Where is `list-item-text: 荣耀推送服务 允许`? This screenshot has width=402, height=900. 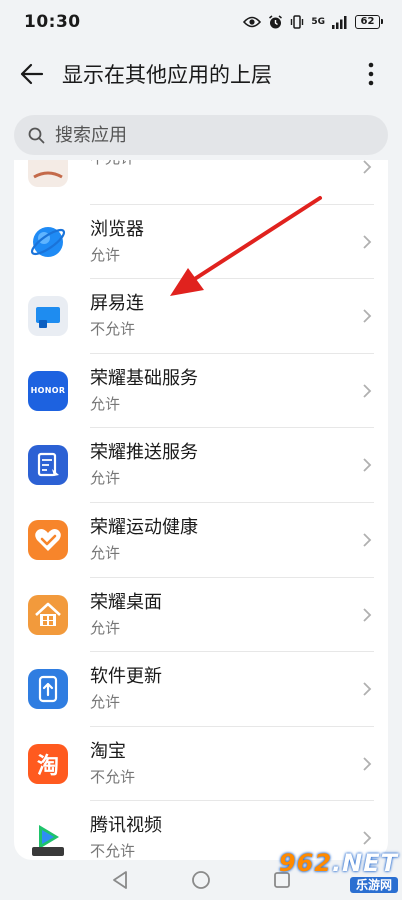
list-item-text: 荣耀推送服务 允许 is located at coordinates (144, 465).